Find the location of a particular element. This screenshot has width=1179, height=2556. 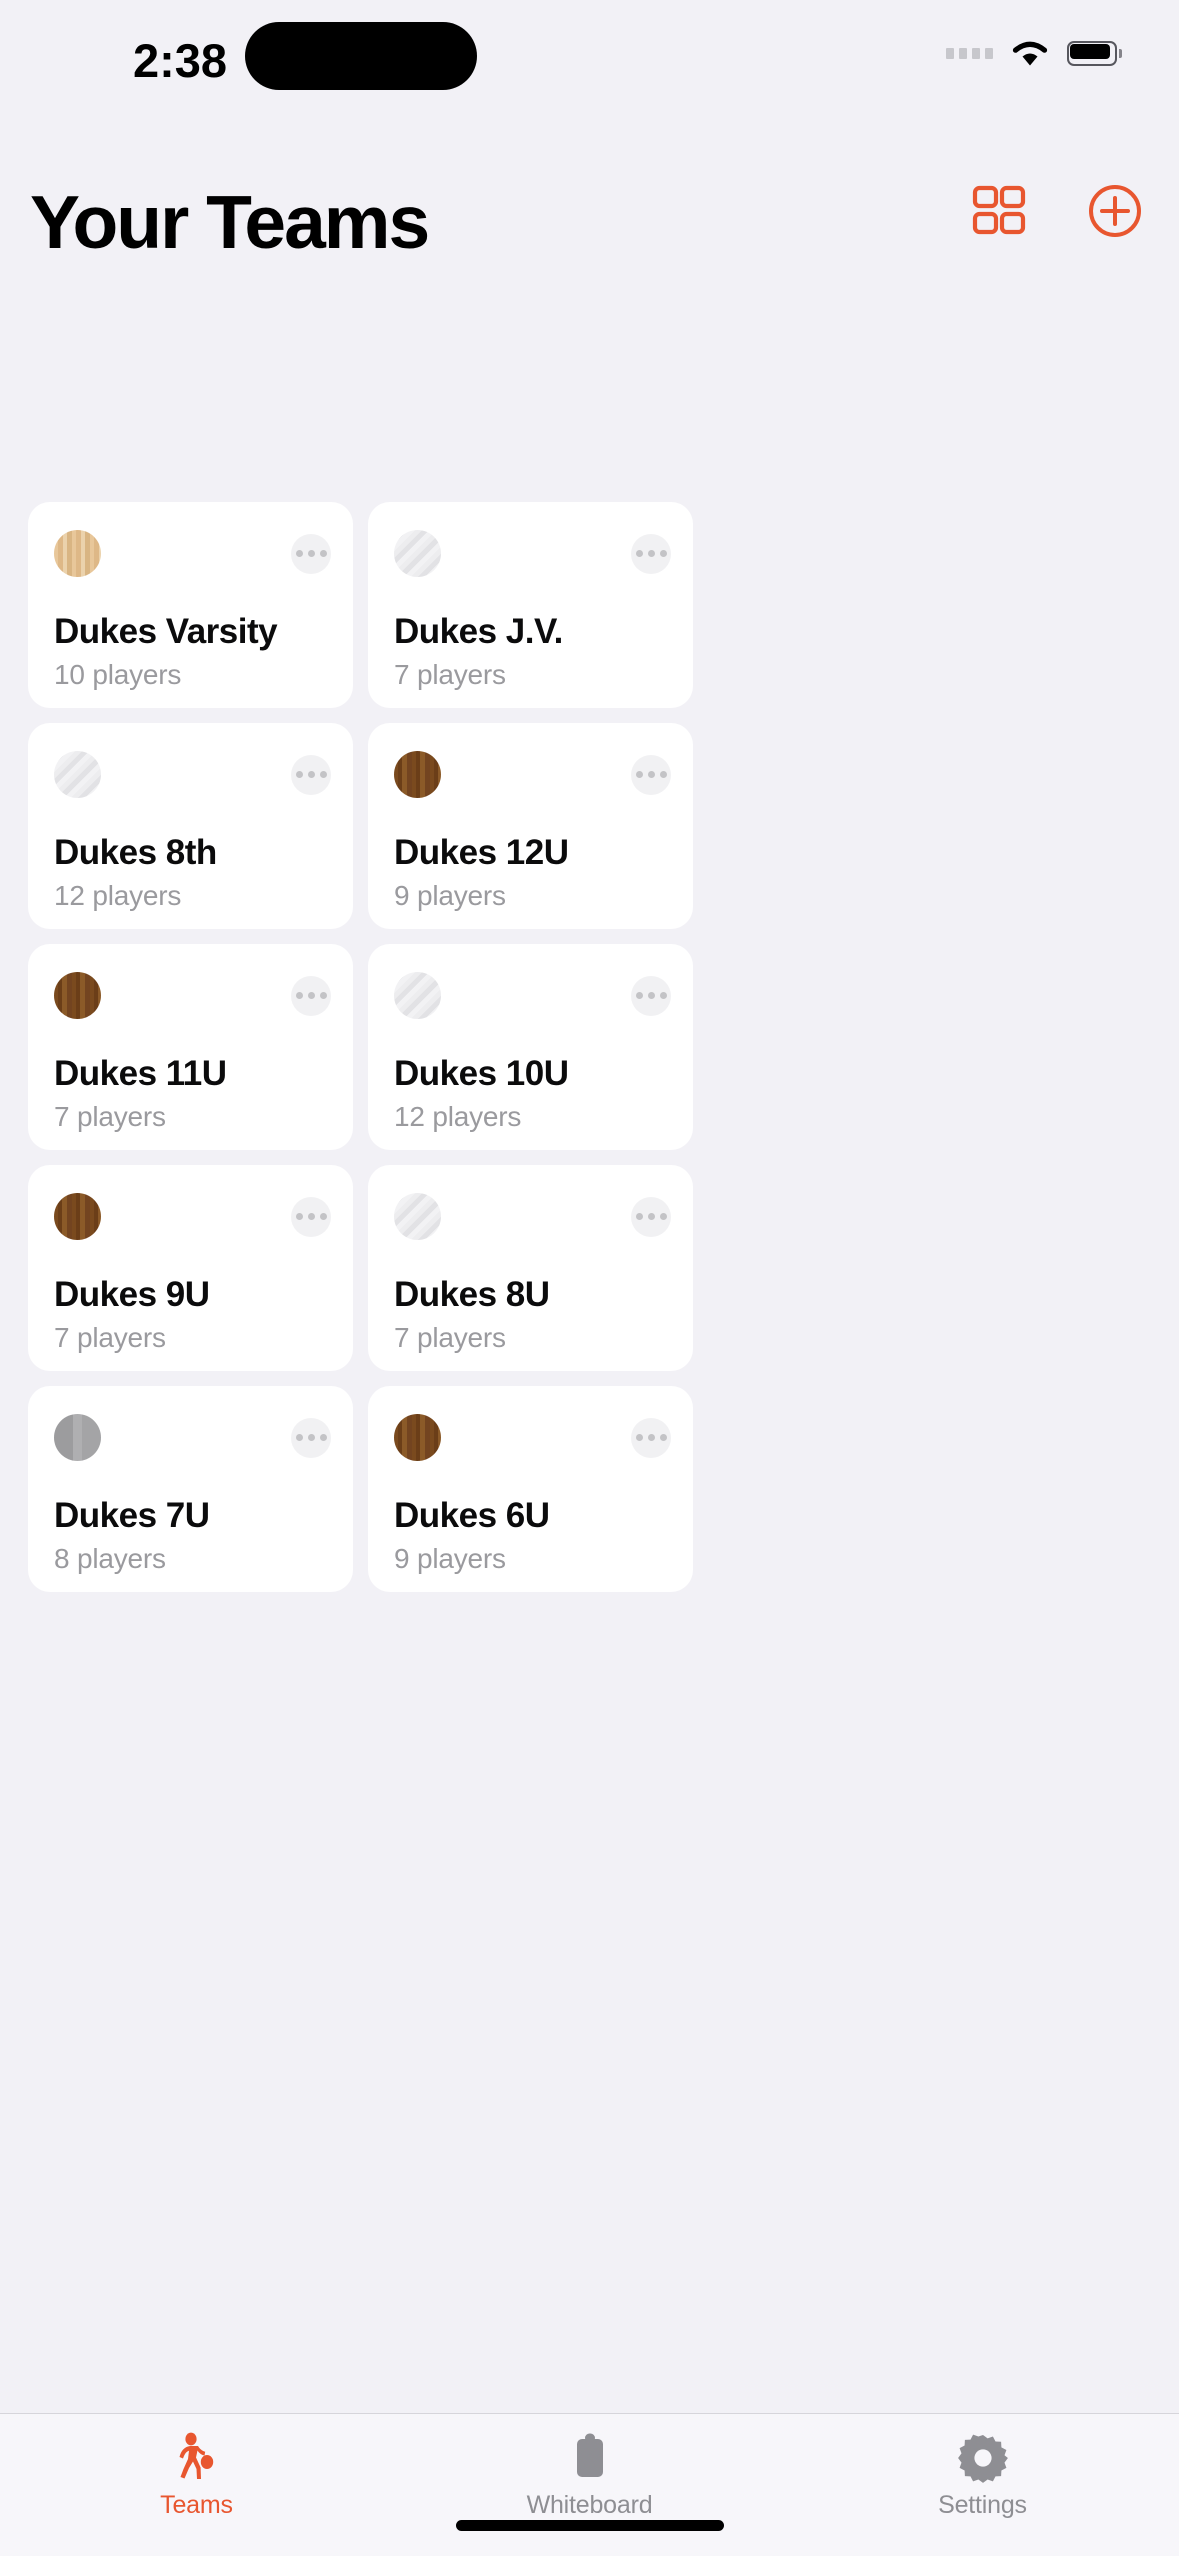

tab-label: Whiteboard is located at coordinates (589, 2505).